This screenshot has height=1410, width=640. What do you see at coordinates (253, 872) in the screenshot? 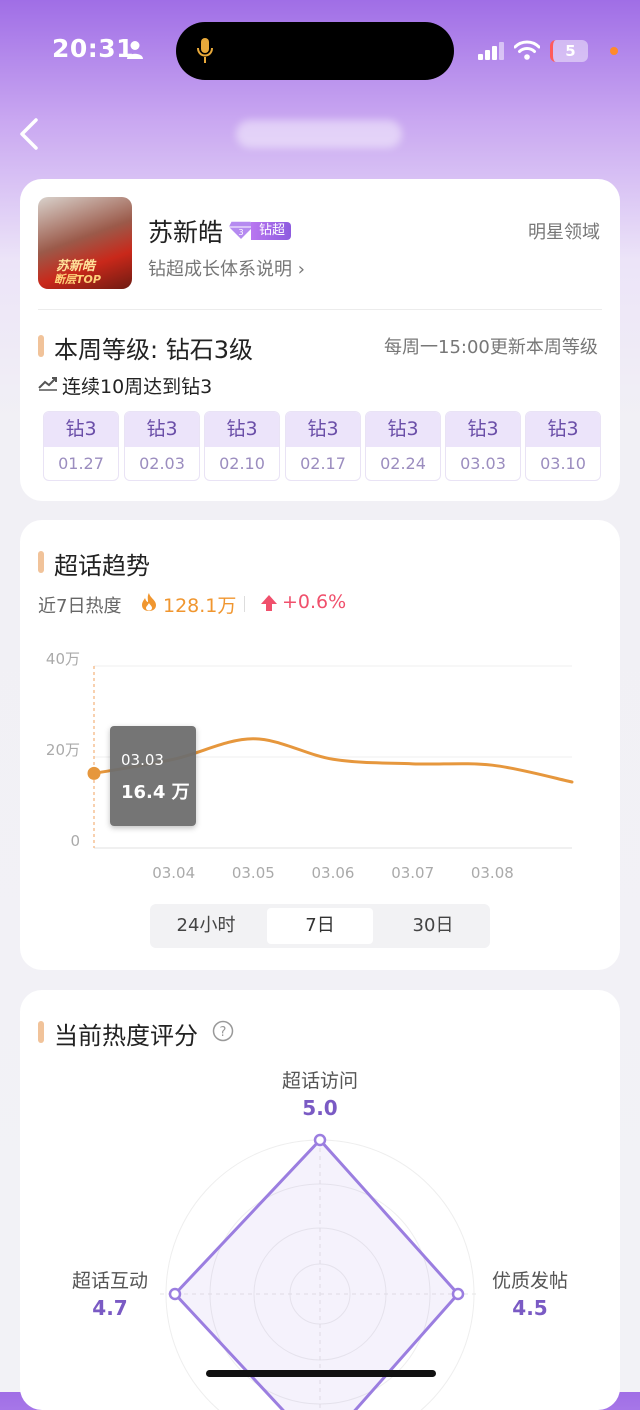
I see `x-tick-label: 03.05` at bounding box center [253, 872].